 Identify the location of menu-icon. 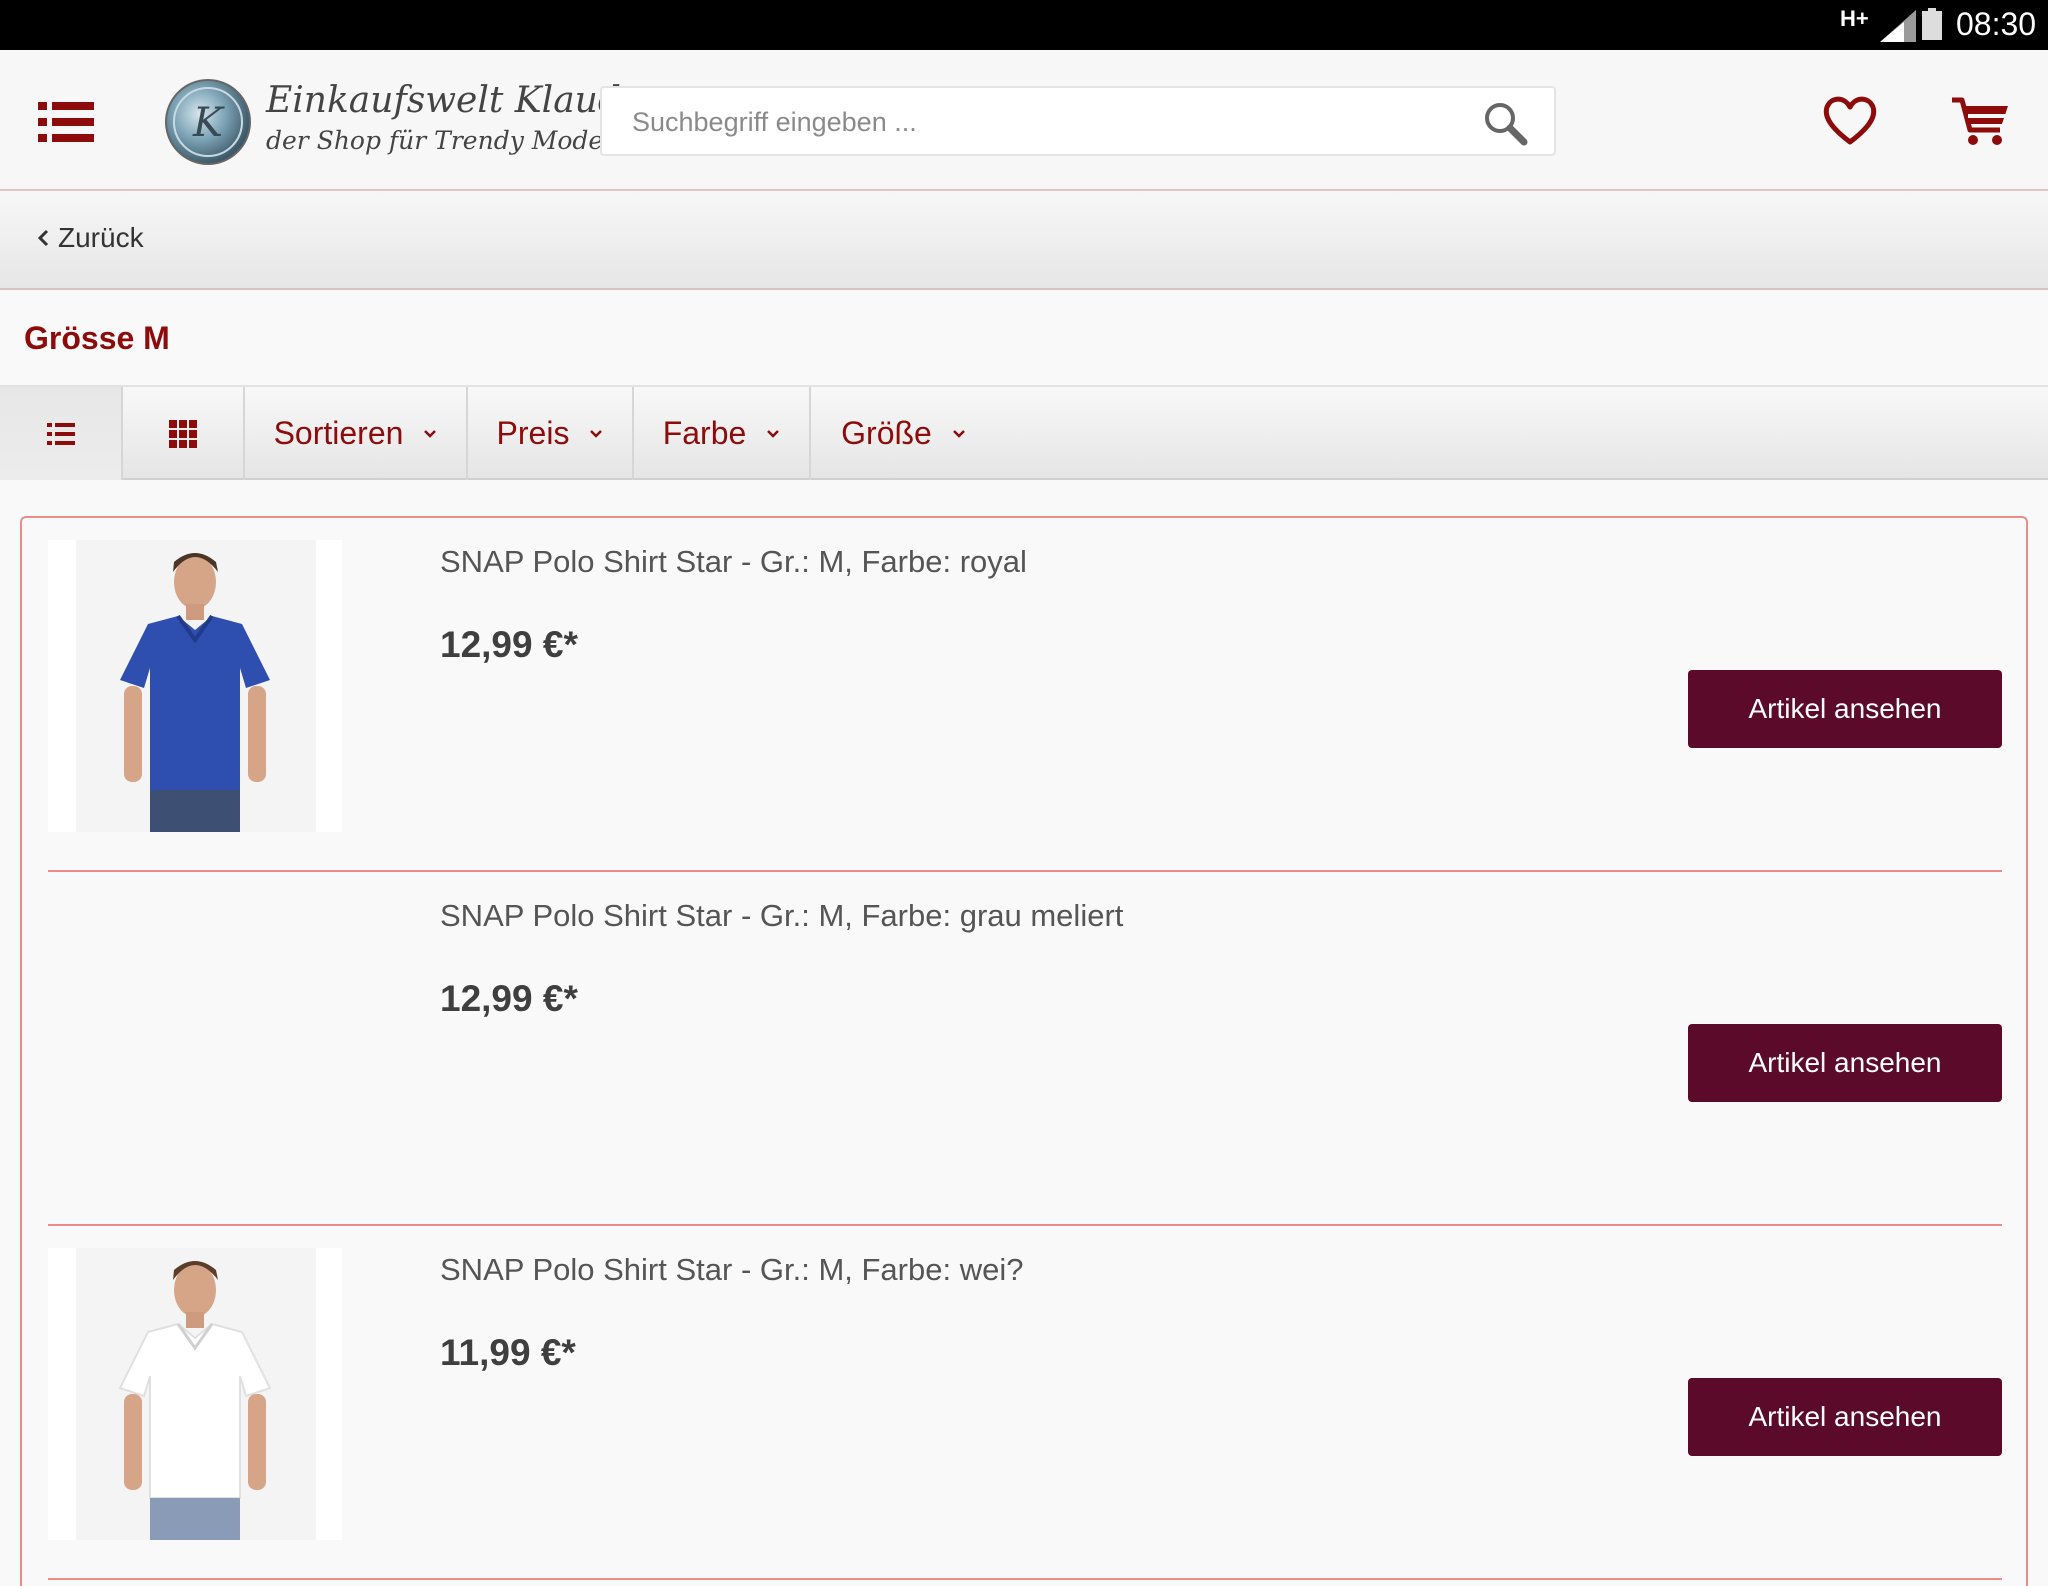
(66, 122).